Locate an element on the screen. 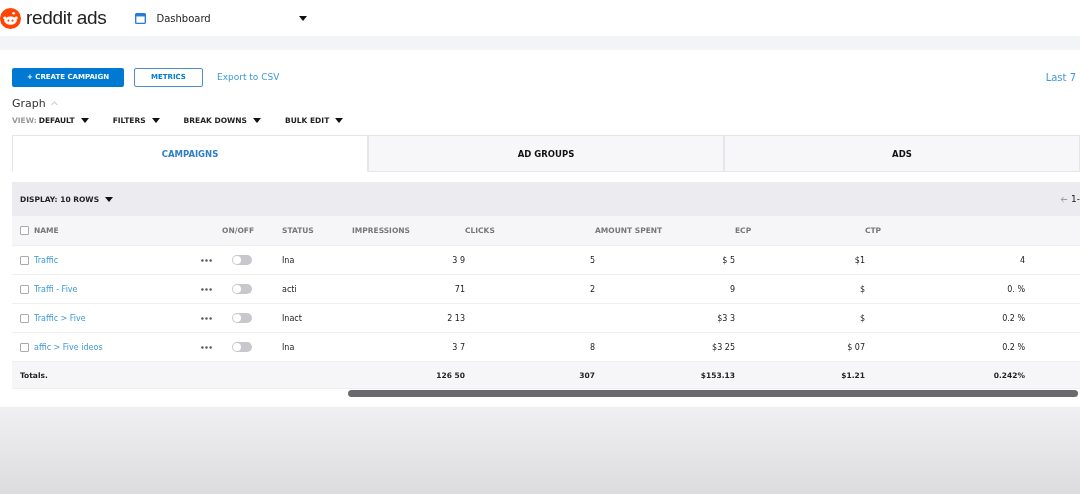 The image size is (1080, 494). arrow-left-icon is located at coordinates (1064, 199).